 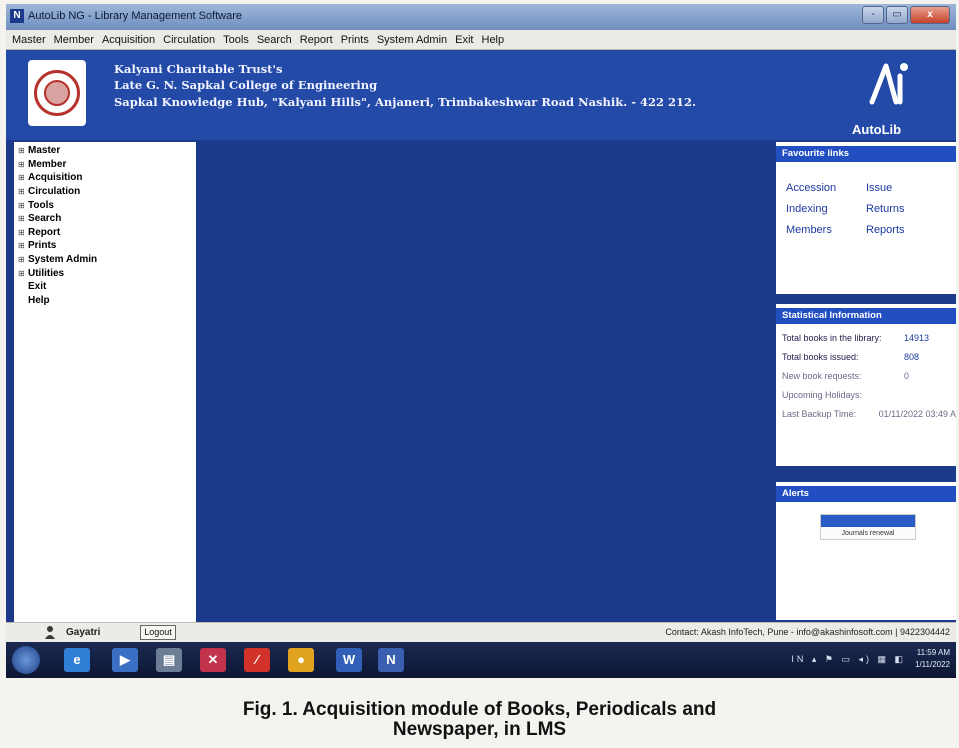 I want to click on pdf-reader-icon: ⁄, so click(x=257, y=660).